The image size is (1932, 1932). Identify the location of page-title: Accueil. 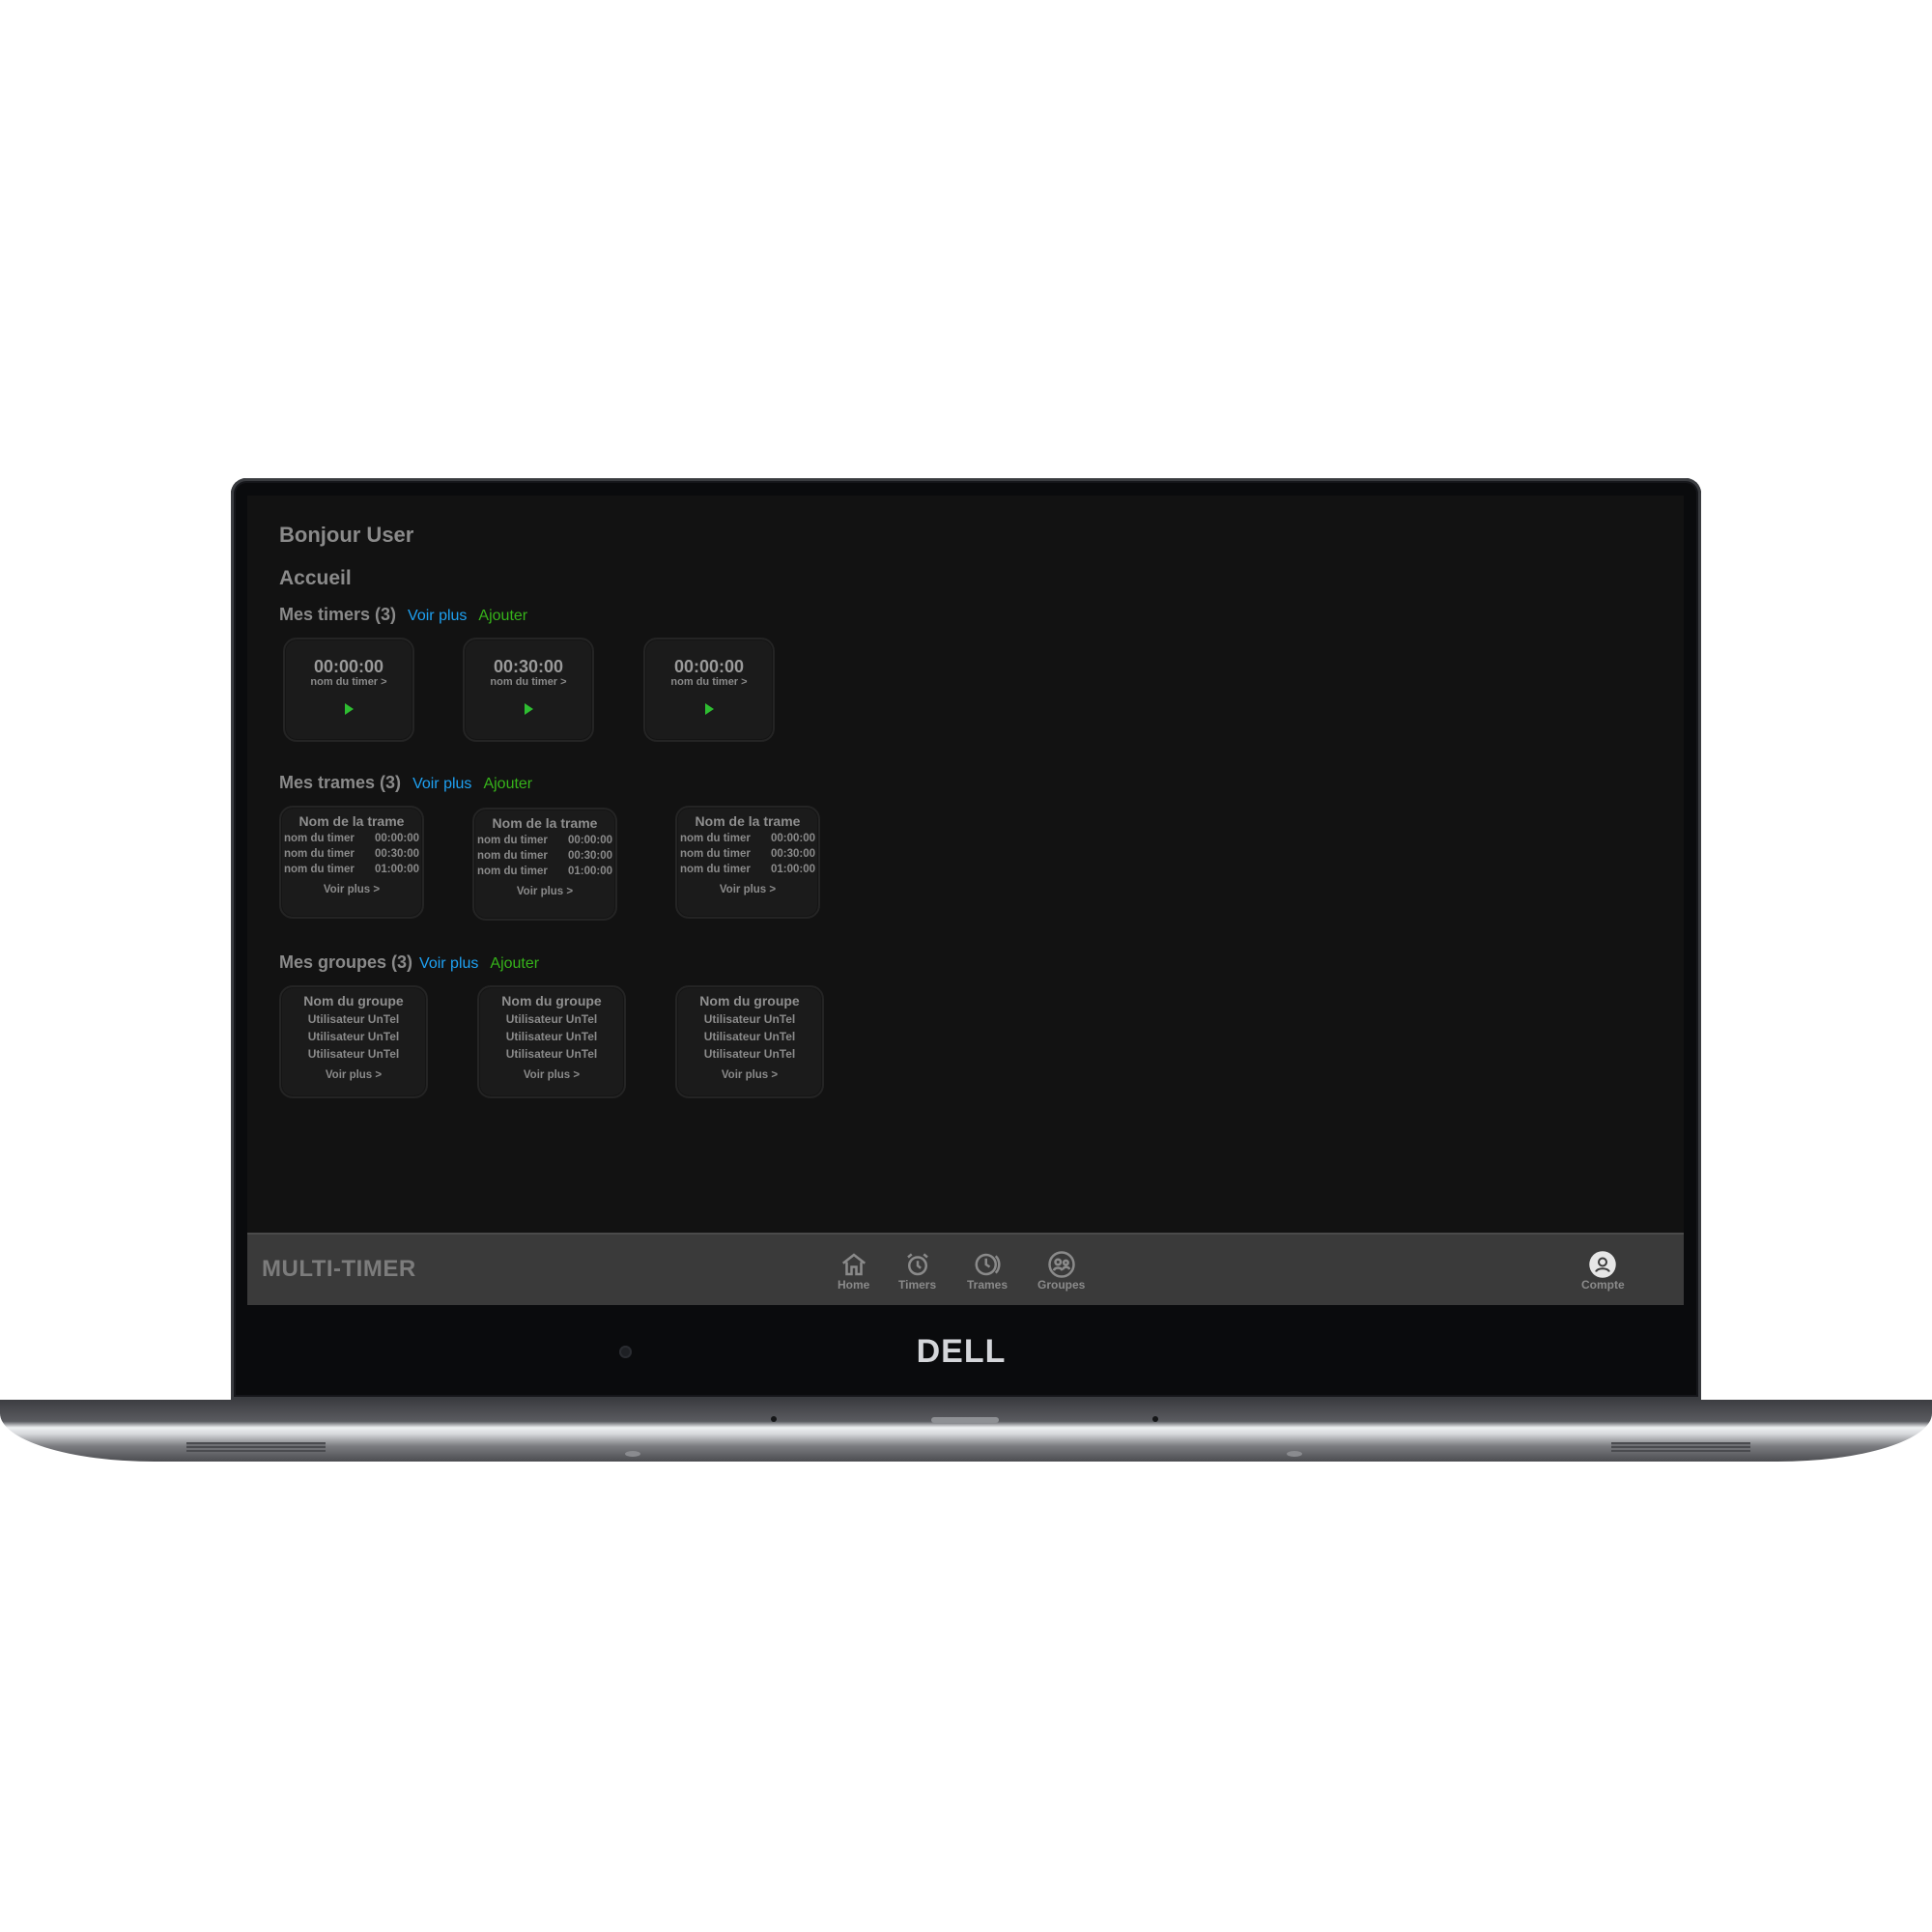
(315, 578).